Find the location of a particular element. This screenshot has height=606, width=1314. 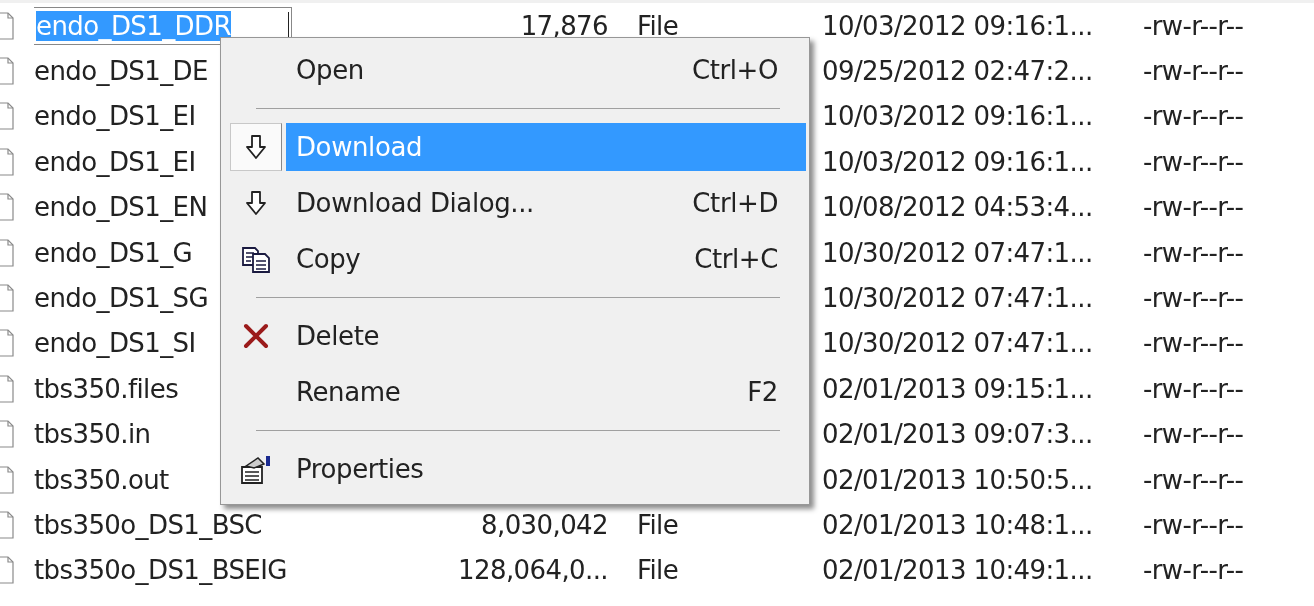

file-name: tbs350.in is located at coordinates (92, 434).